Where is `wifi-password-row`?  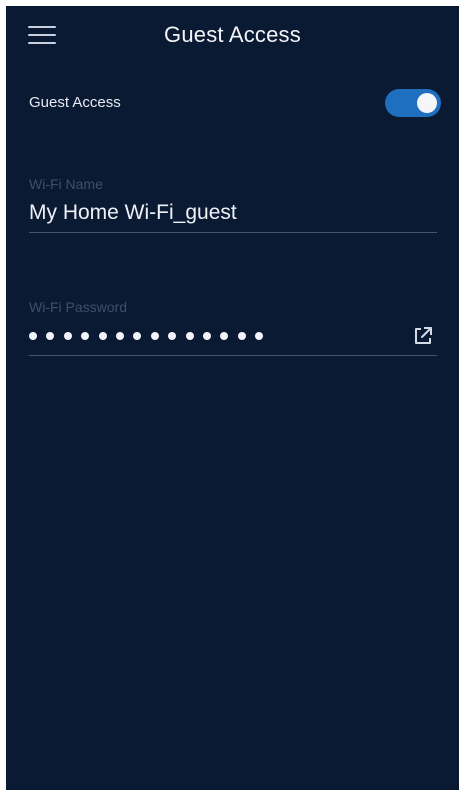 wifi-password-row is located at coordinates (233, 336).